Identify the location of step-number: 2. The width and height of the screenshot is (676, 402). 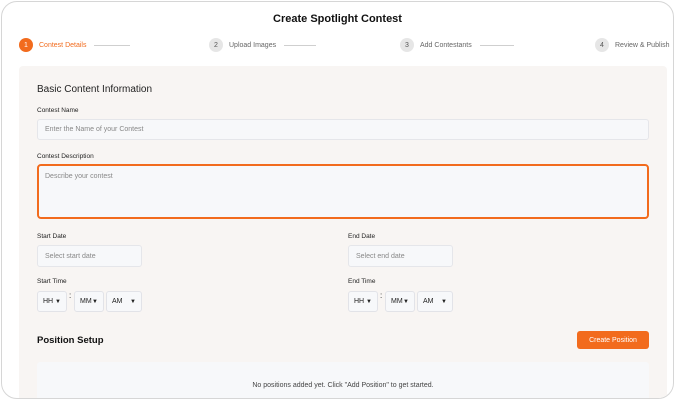
(216, 45).